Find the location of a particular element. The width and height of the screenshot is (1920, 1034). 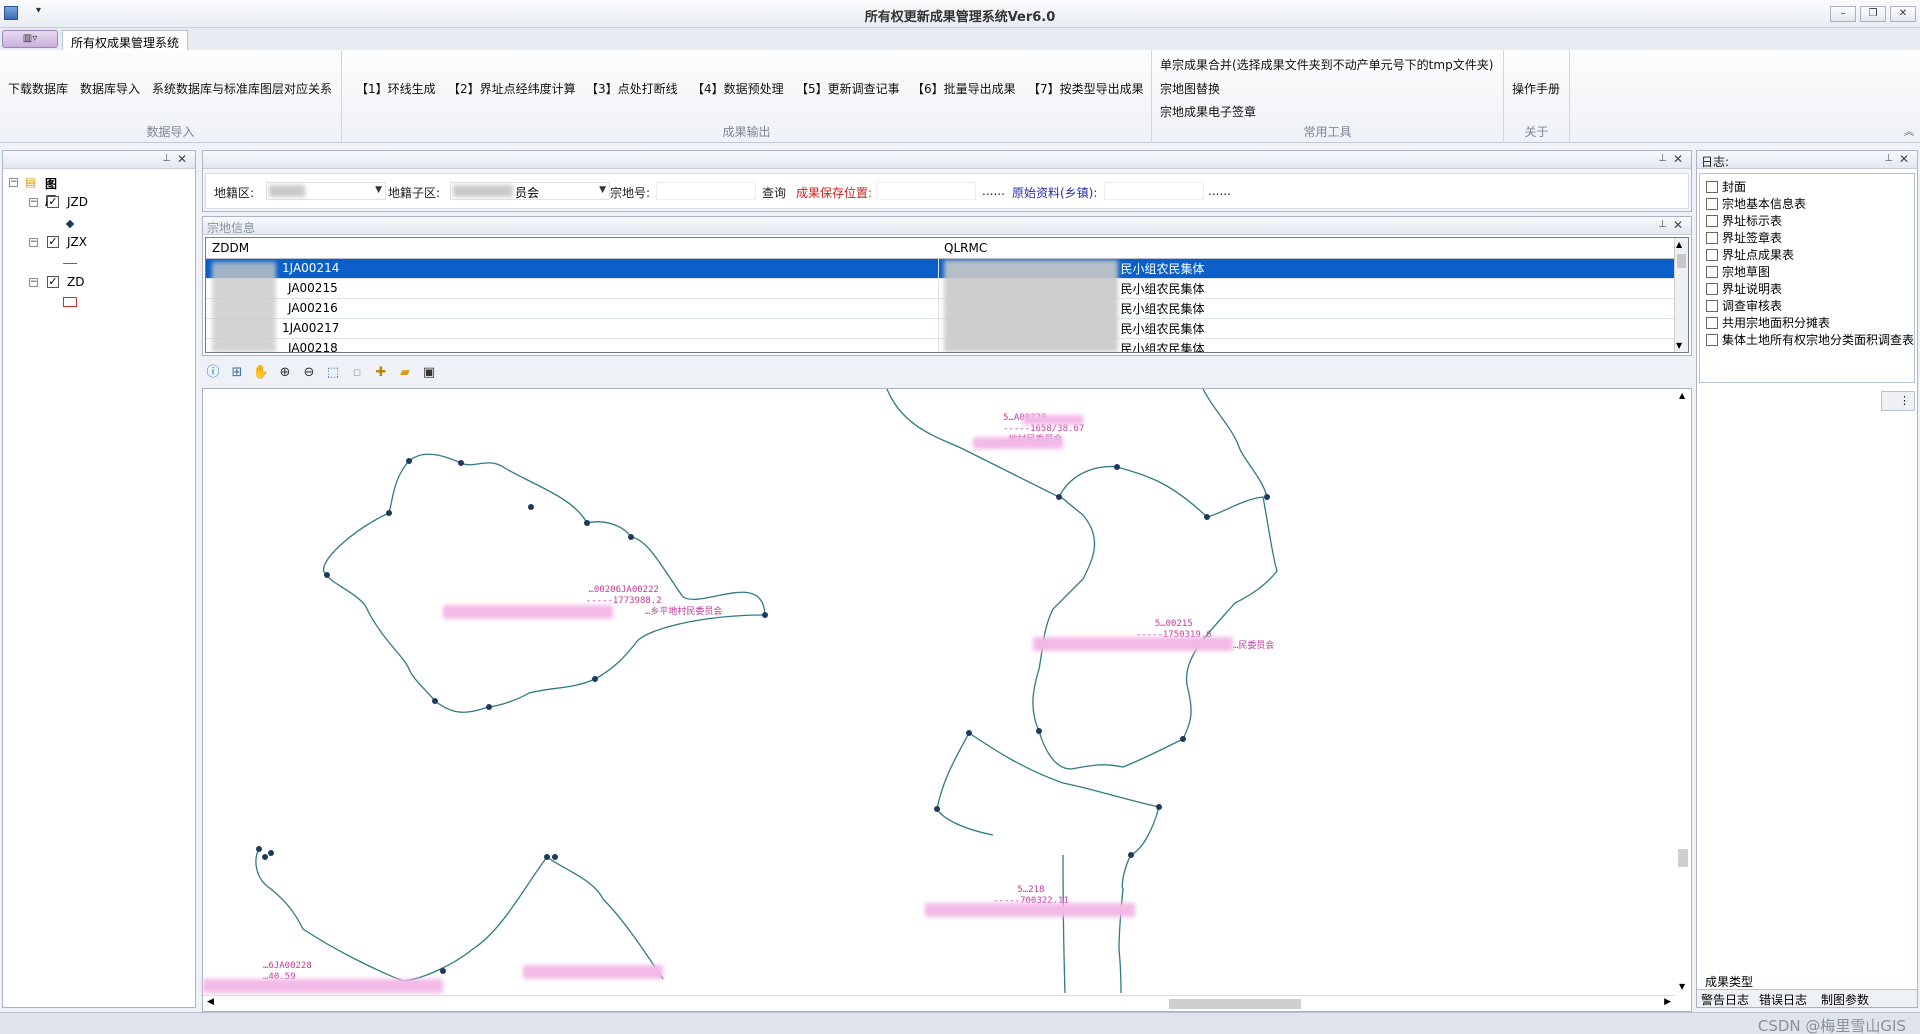

column-header: QLRMC is located at coordinates (1307, 248).